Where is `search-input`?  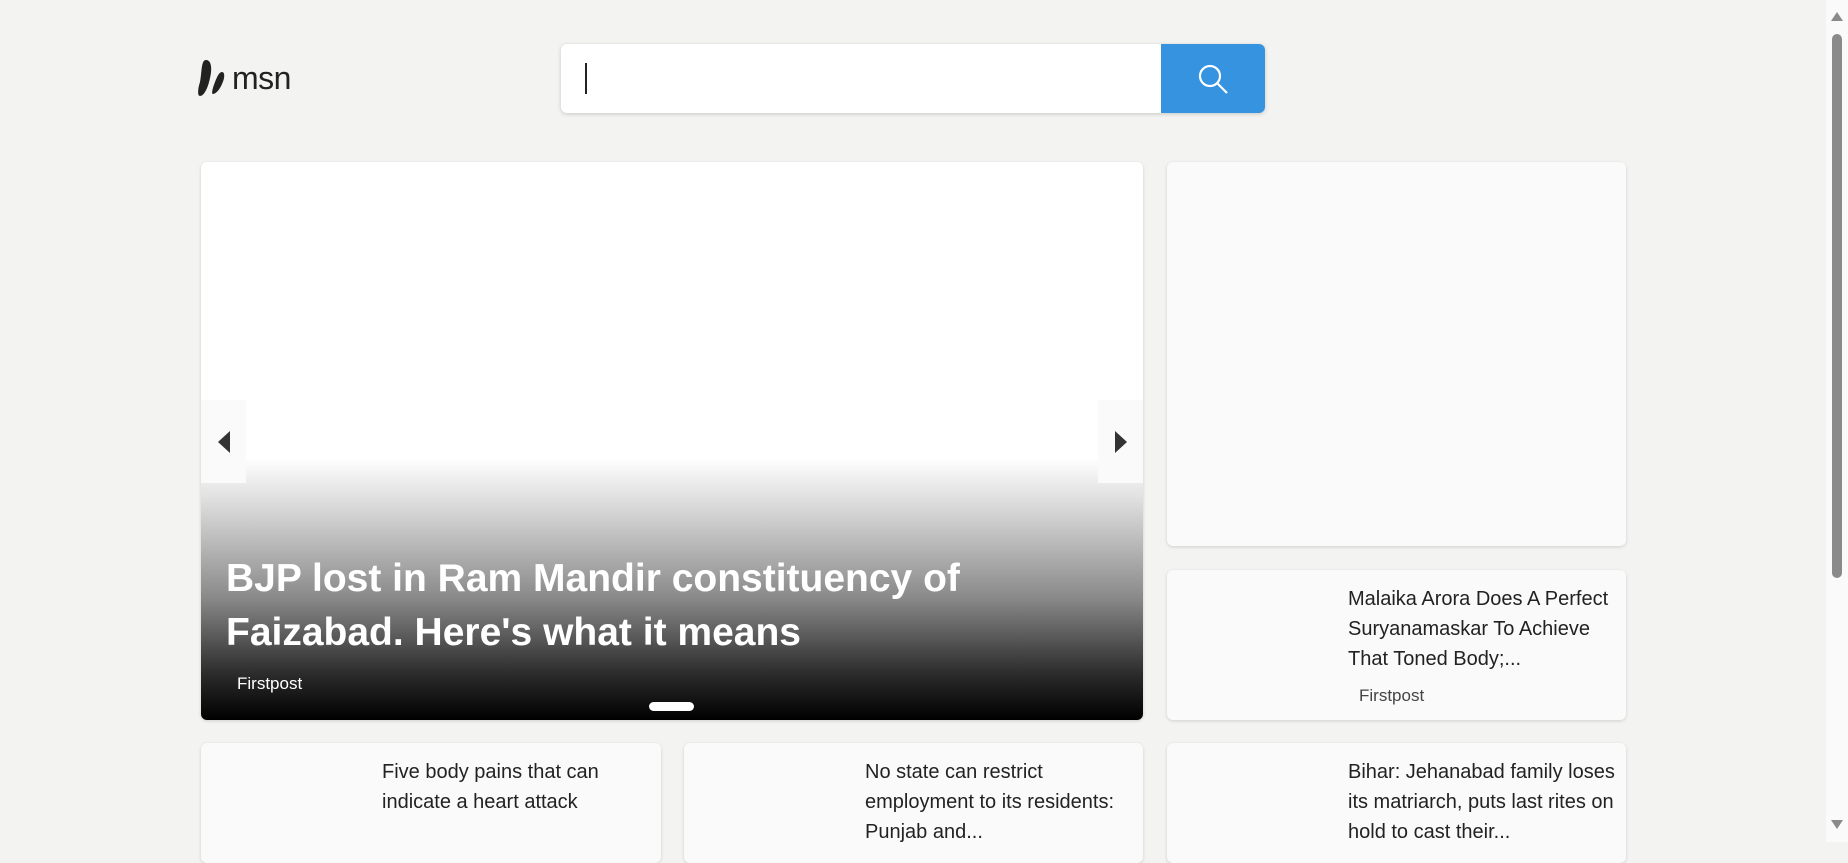
search-input is located at coordinates (861, 78).